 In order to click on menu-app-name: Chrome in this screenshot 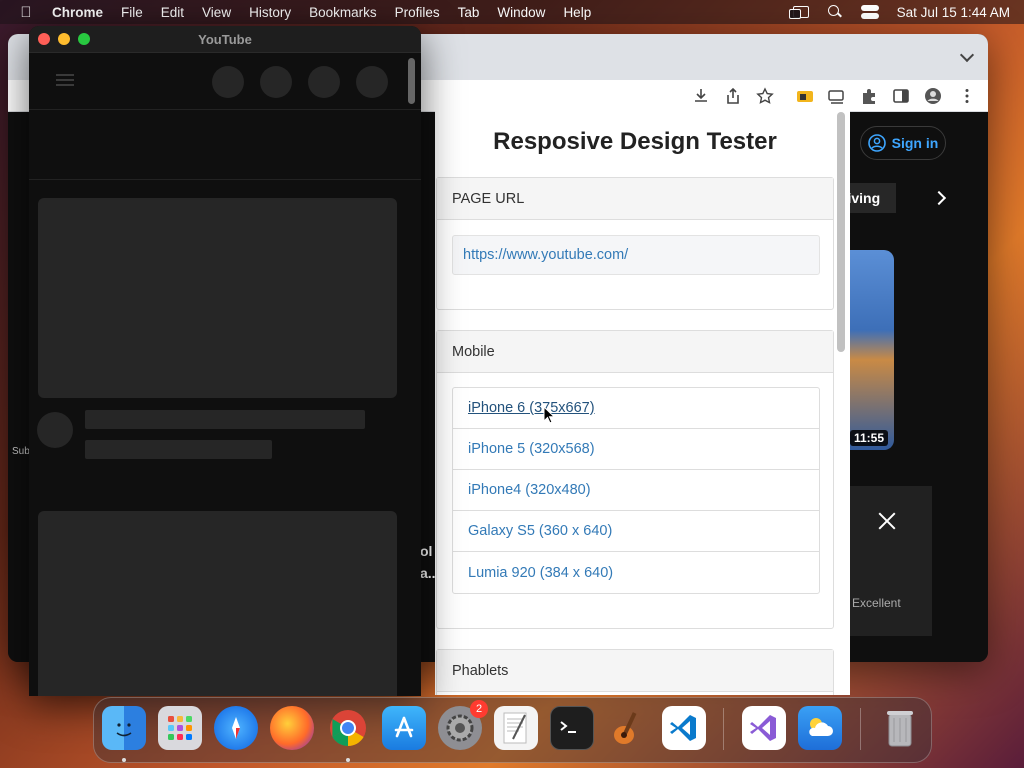, I will do `click(77, 12)`.